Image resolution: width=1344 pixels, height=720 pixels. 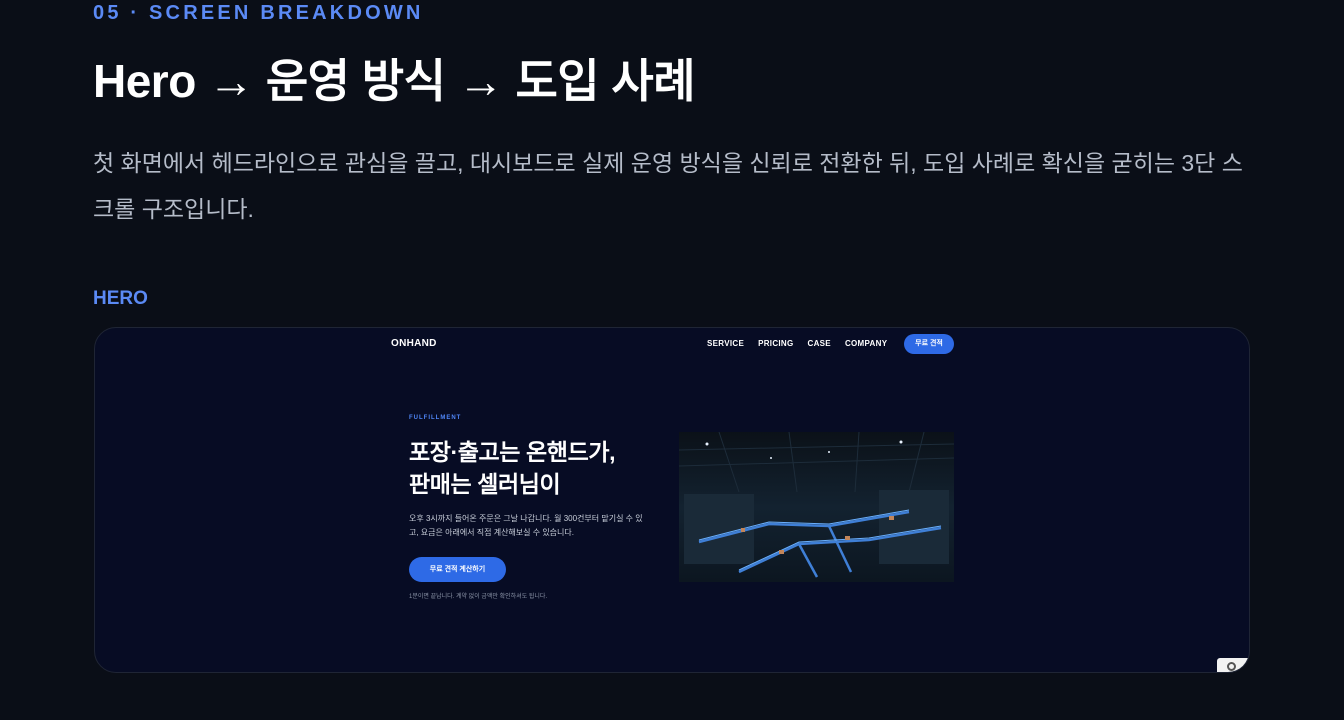 I want to click on section-title: Hero → 운영 방식 → 도입 사례, so click(x=394, y=81).